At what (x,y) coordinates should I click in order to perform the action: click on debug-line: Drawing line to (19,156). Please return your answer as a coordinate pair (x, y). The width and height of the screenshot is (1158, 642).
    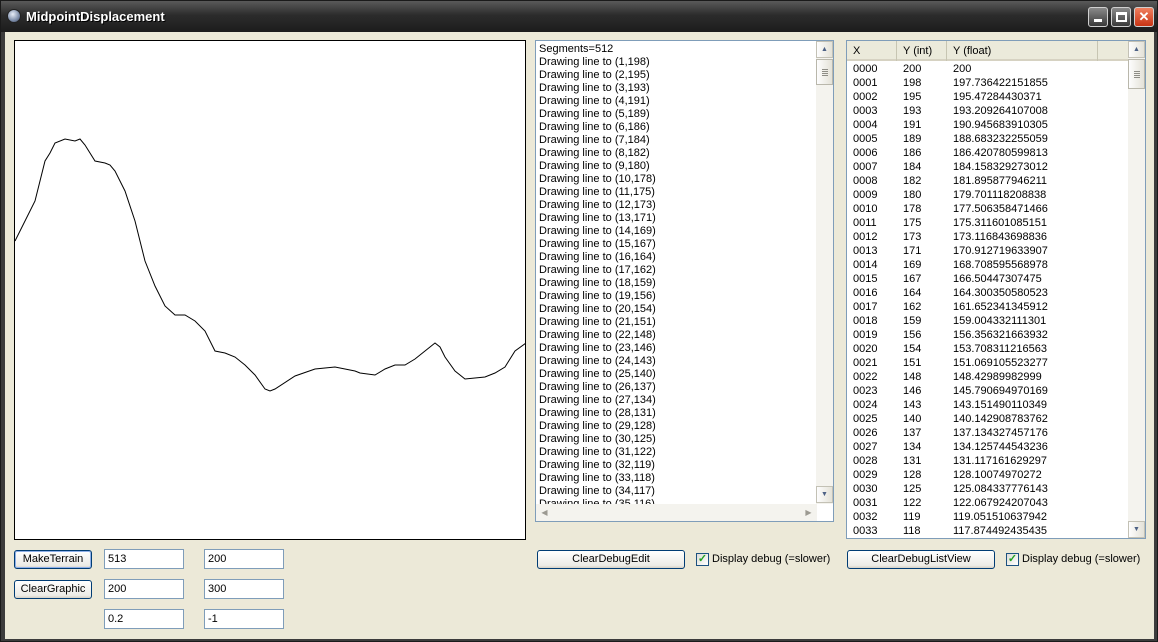
    Looking at the image, I should click on (597, 296).